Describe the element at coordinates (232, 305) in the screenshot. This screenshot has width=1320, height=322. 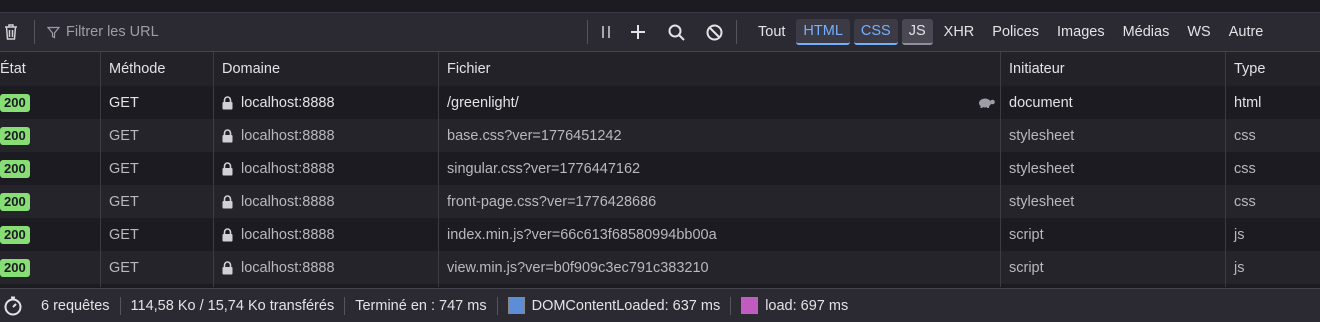
I see `transferred-size: 114,58 Ko / 15,74 Ko transférés` at that location.